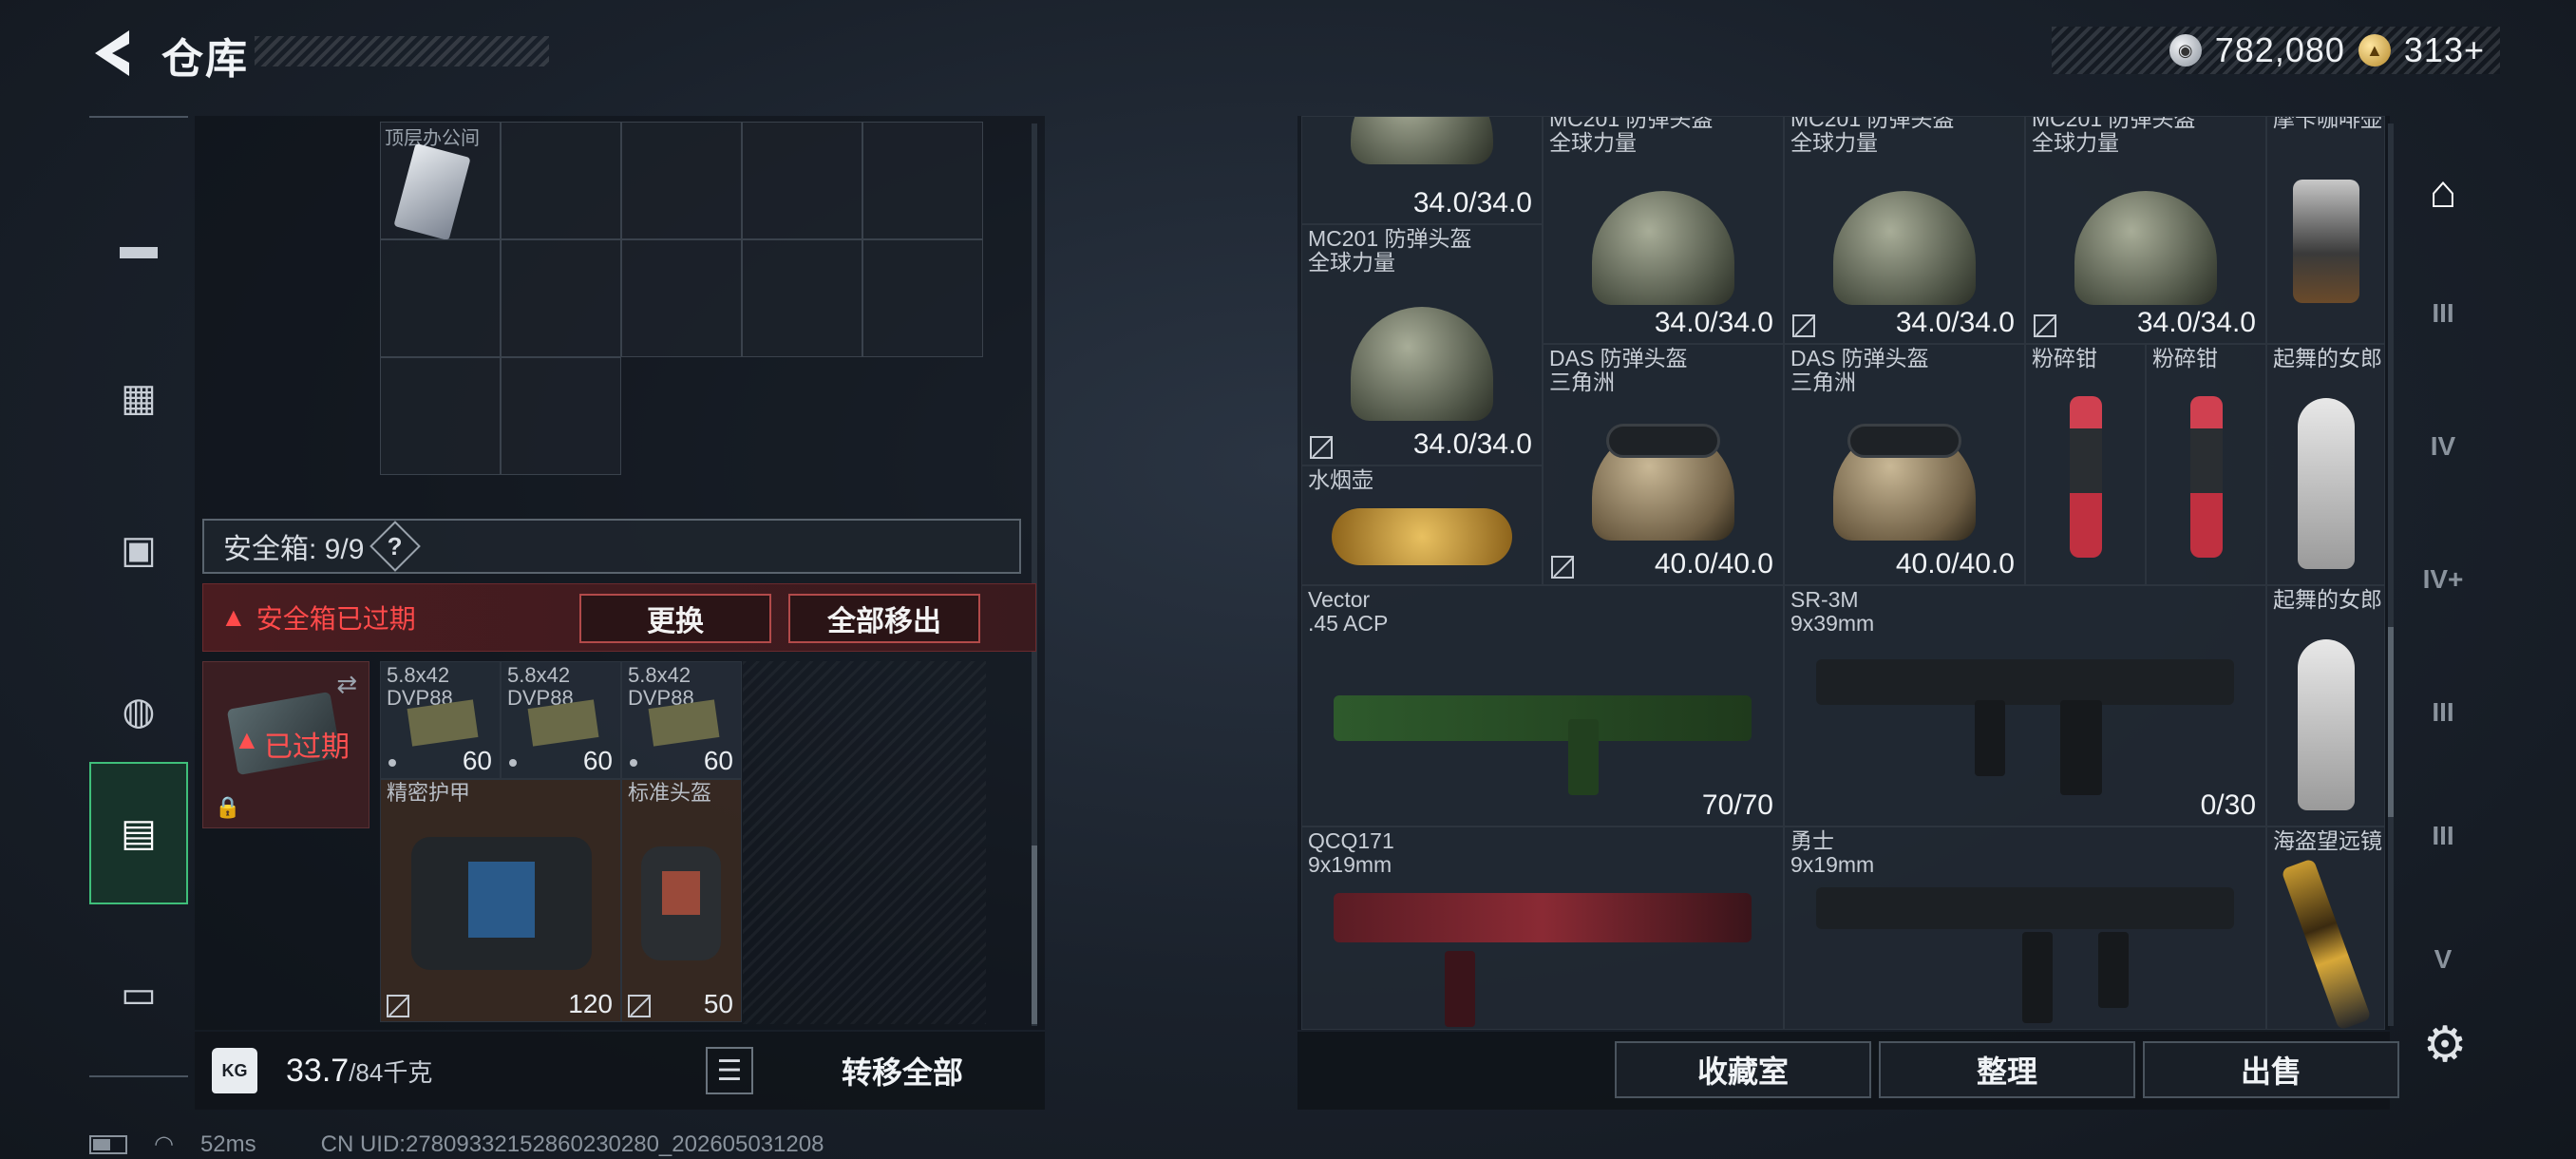 The width and height of the screenshot is (2576, 1159). I want to click on nav-safe-box: ▤, so click(138, 833).